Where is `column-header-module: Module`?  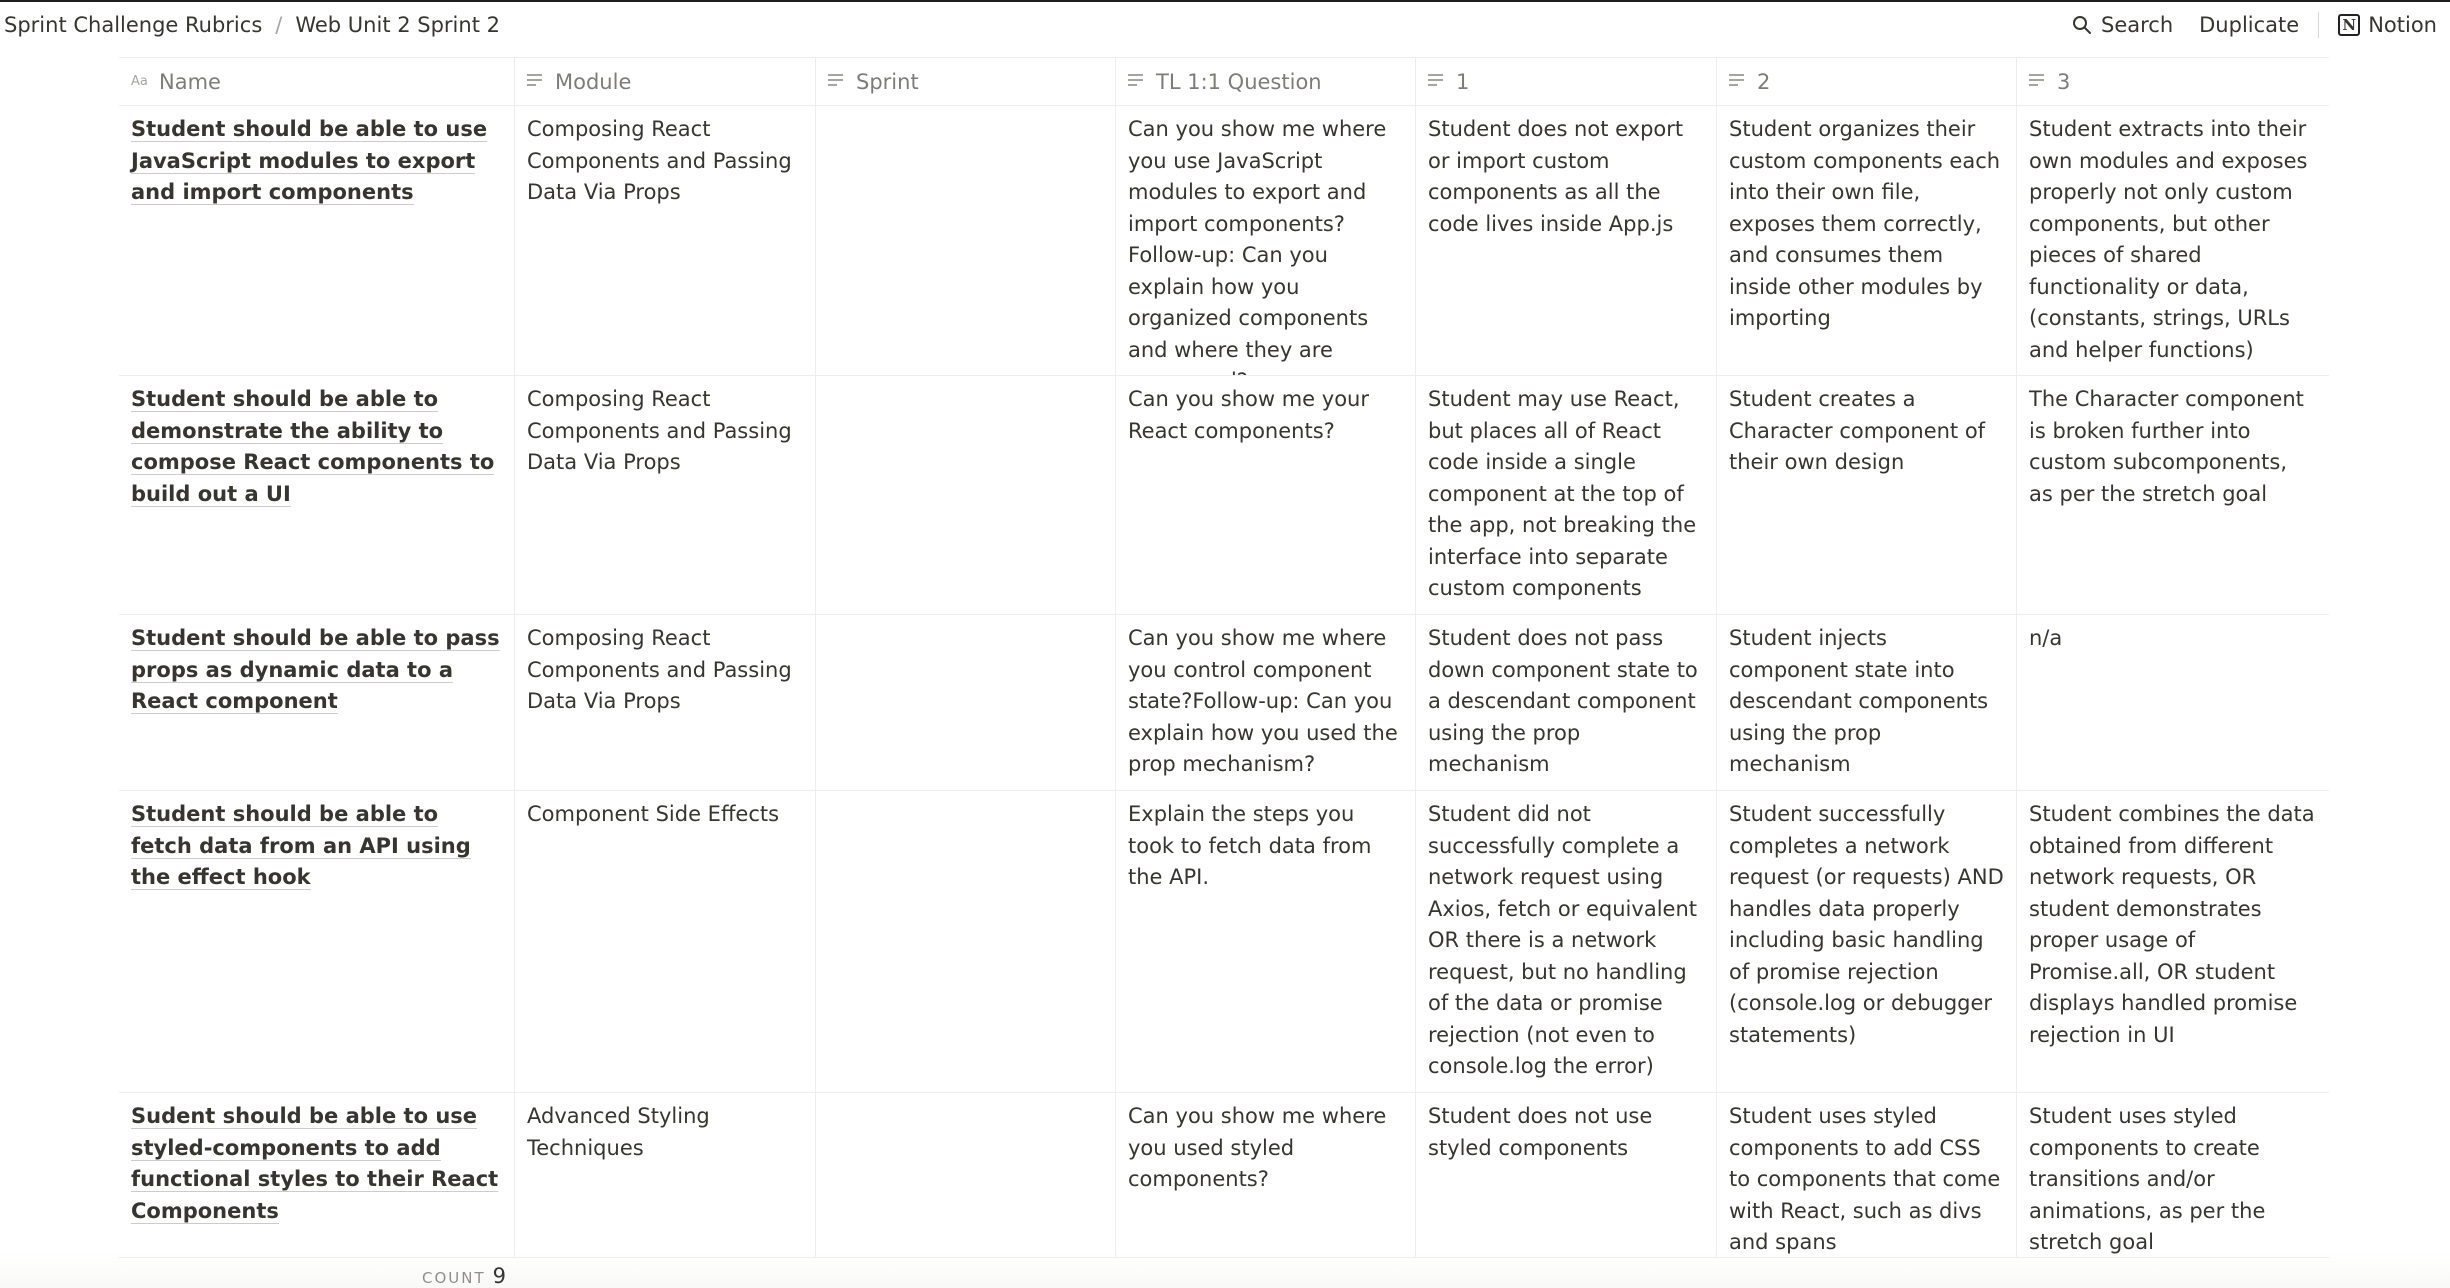 column-header-module: Module is located at coordinates (665, 81).